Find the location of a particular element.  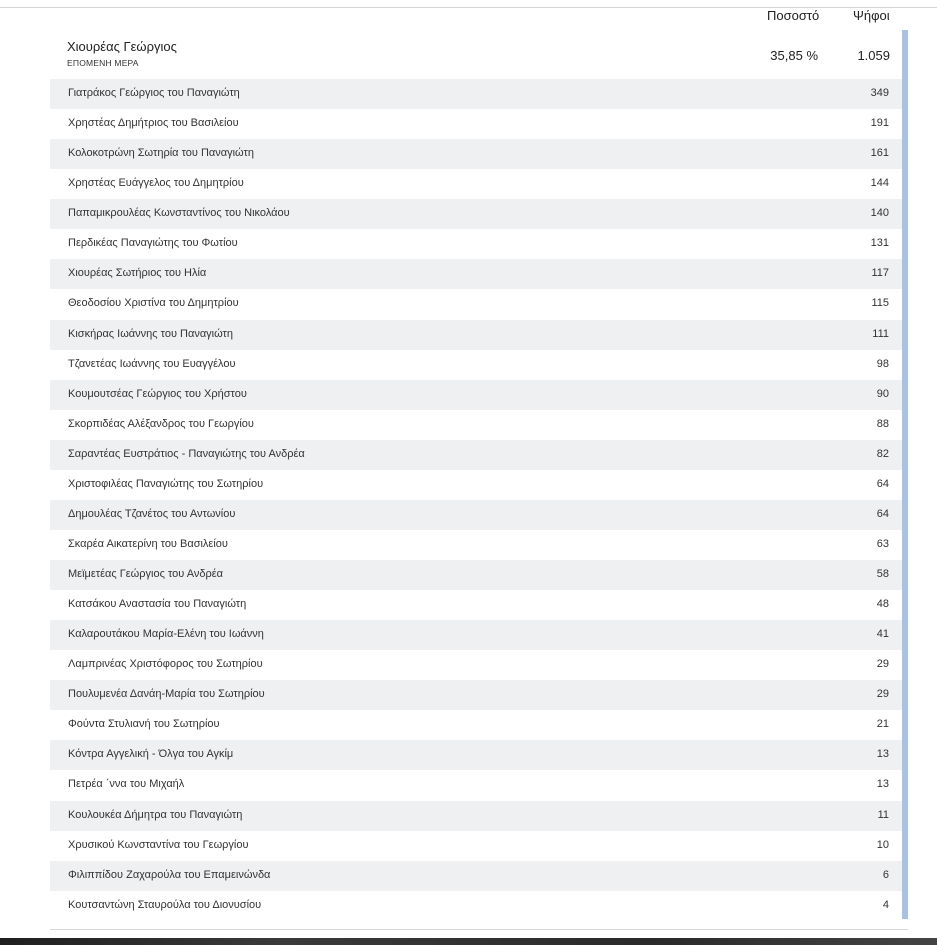

councillor-votes: 48 is located at coordinates (882, 604).